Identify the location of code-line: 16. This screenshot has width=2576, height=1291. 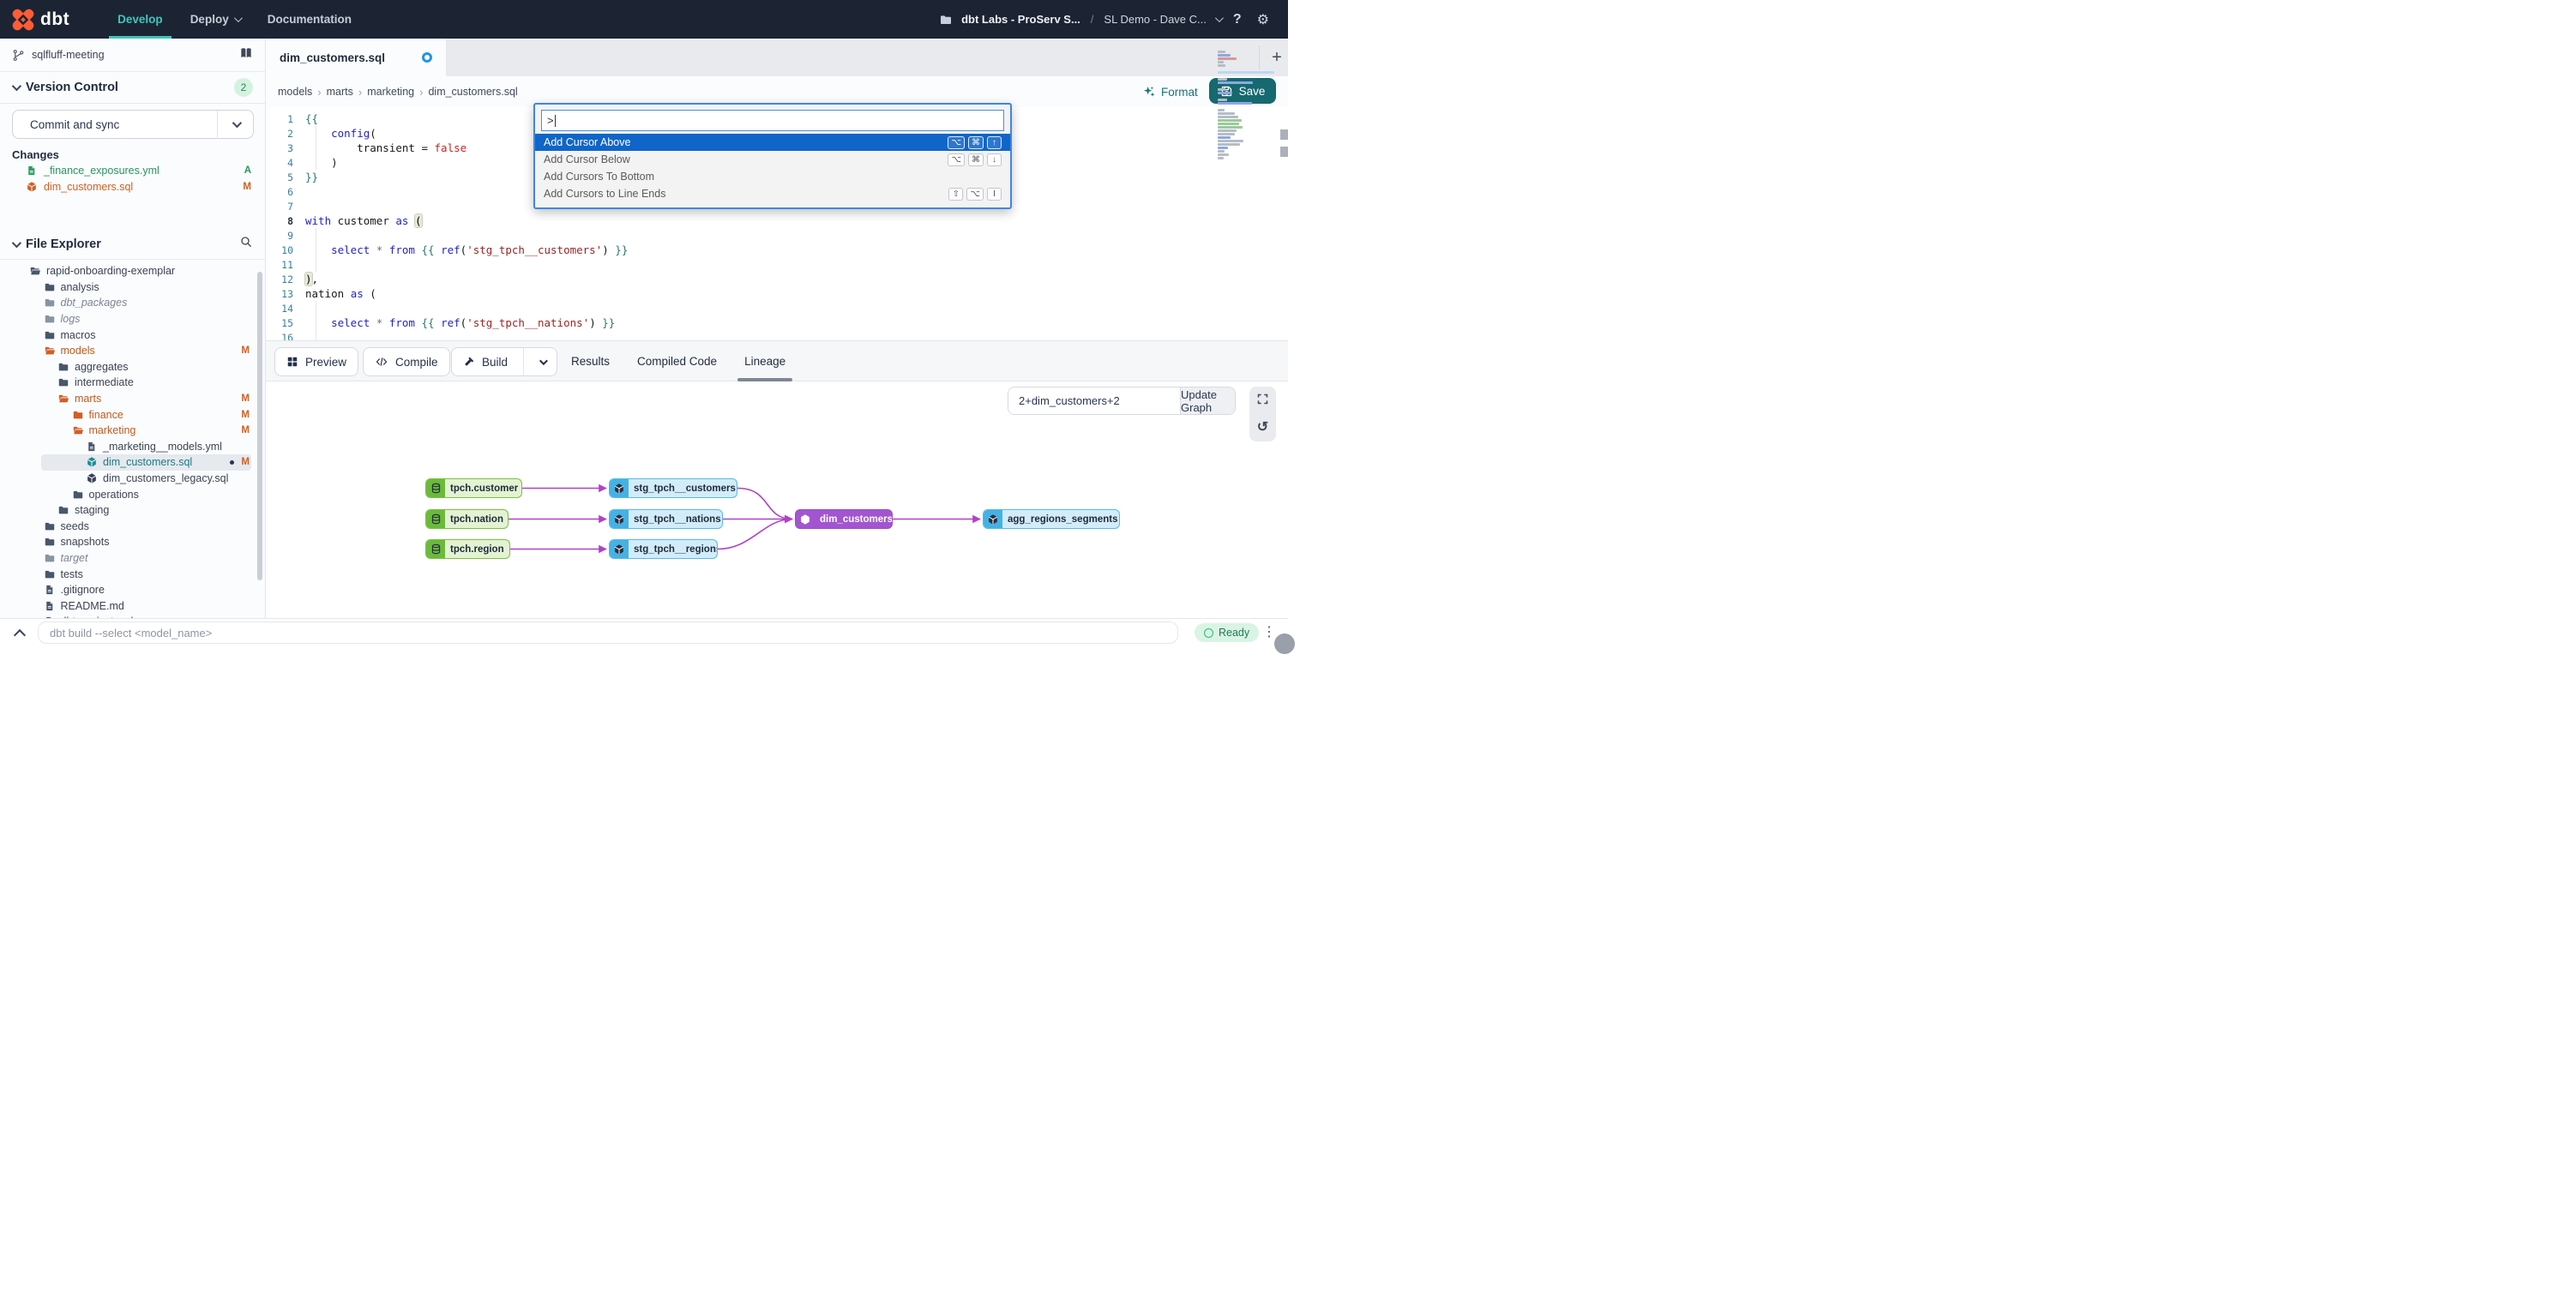
(777, 335).